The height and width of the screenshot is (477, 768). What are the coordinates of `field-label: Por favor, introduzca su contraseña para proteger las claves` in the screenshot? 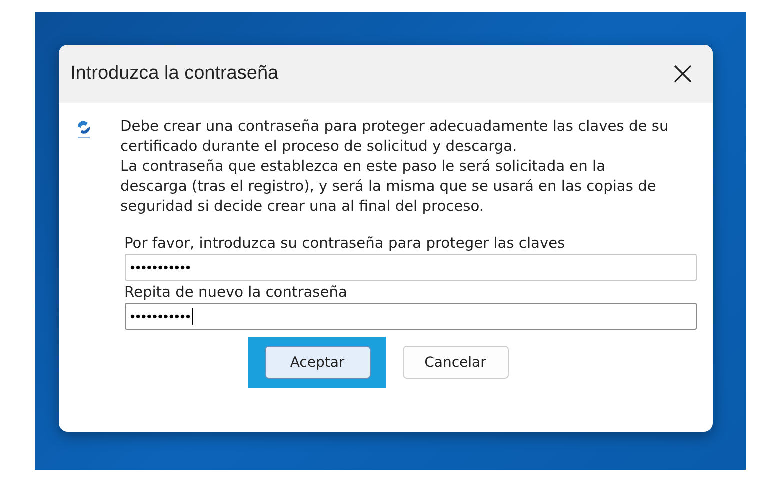 It's located at (345, 243).